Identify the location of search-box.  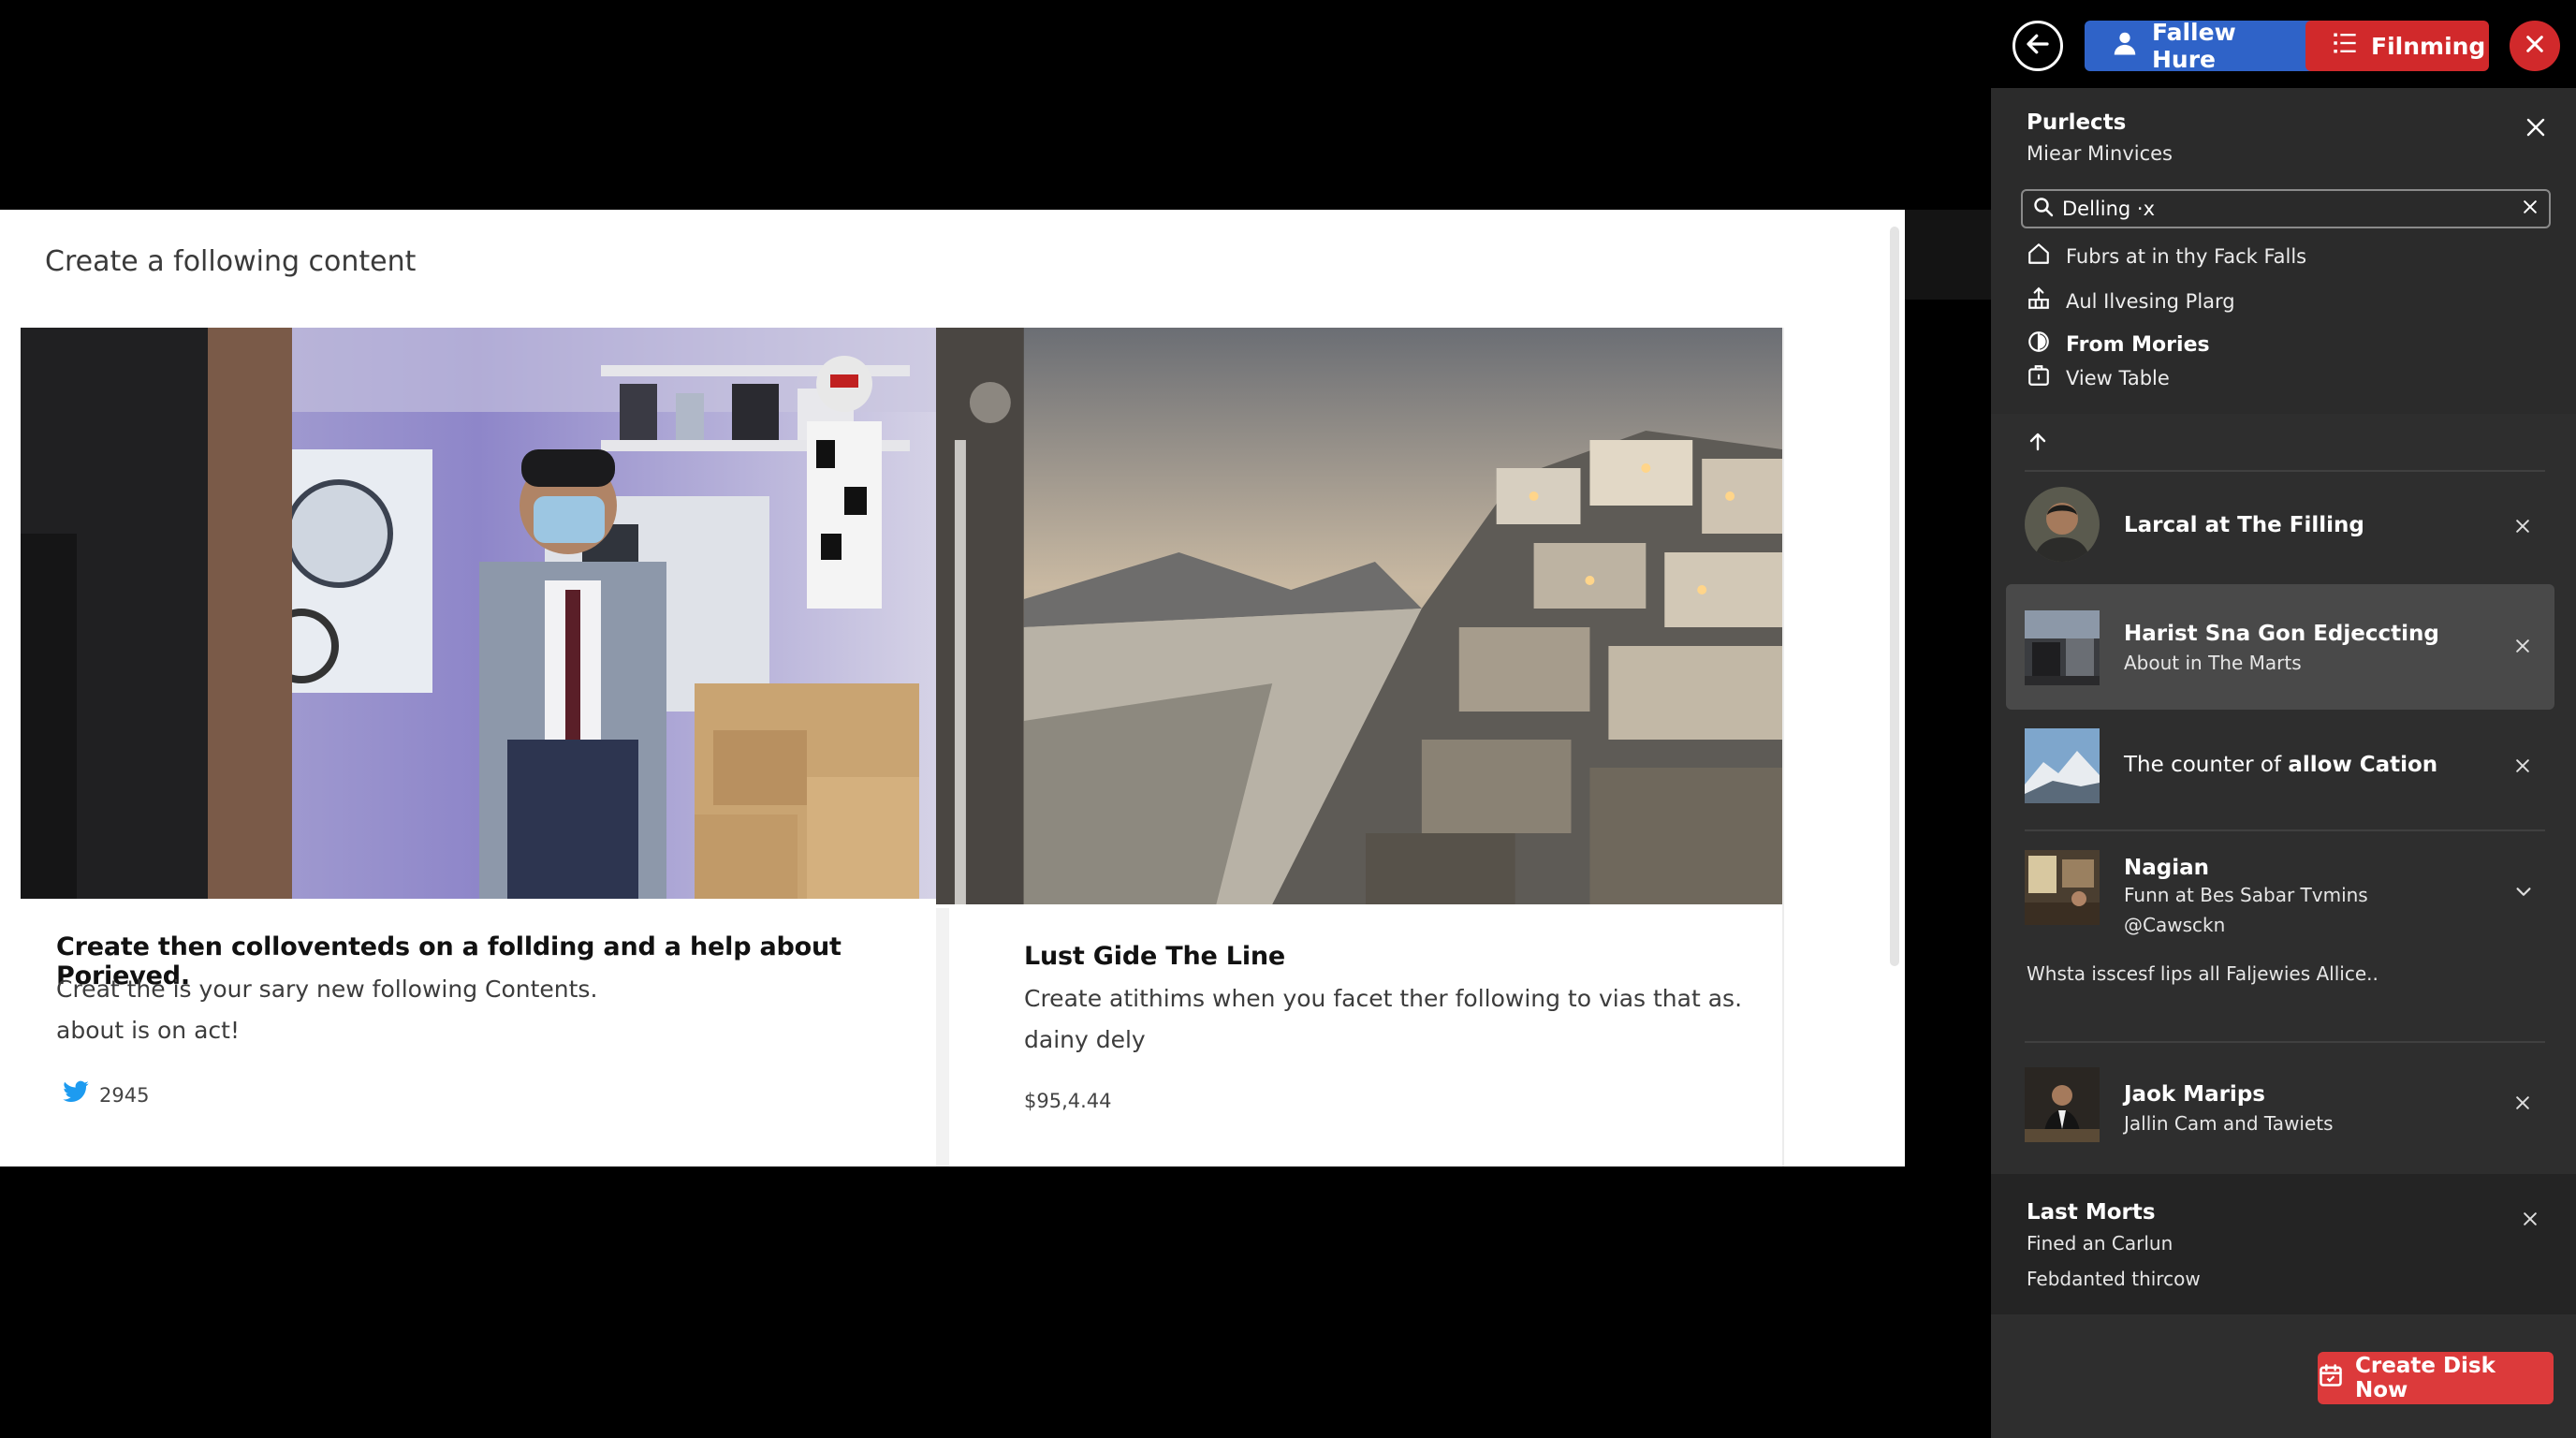
(2286, 208).